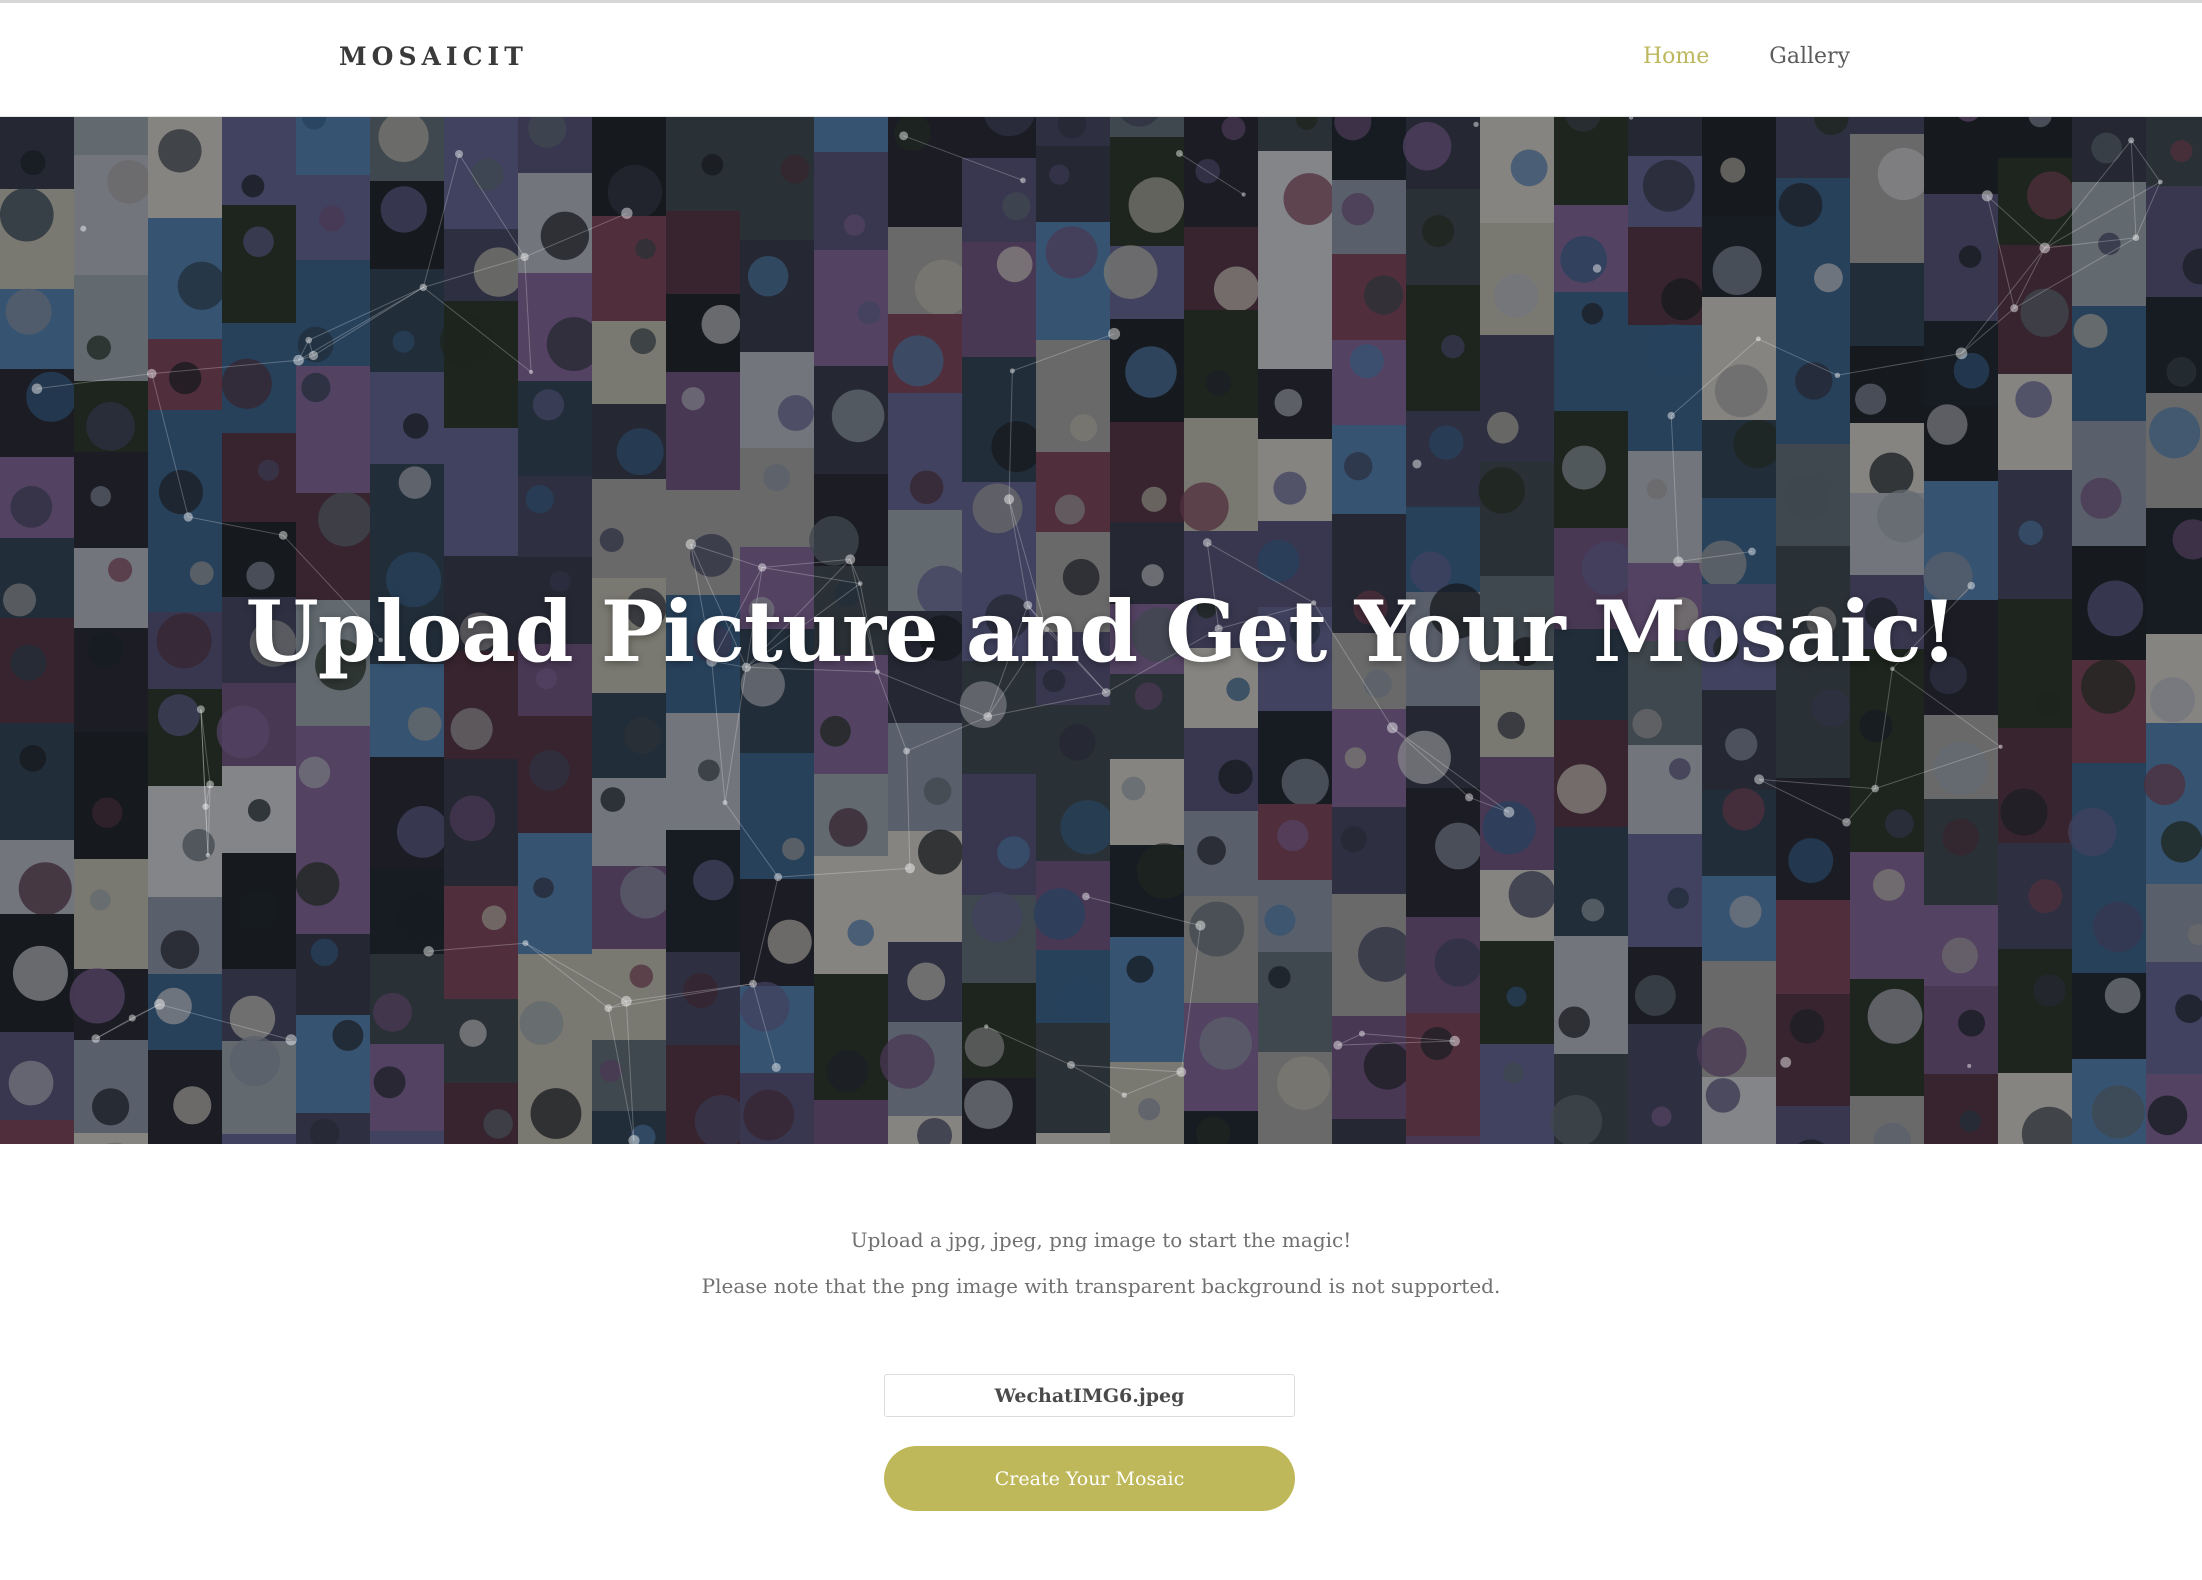  I want to click on file-upload-input: WechatIMG6.jpeg, so click(1089, 1395).